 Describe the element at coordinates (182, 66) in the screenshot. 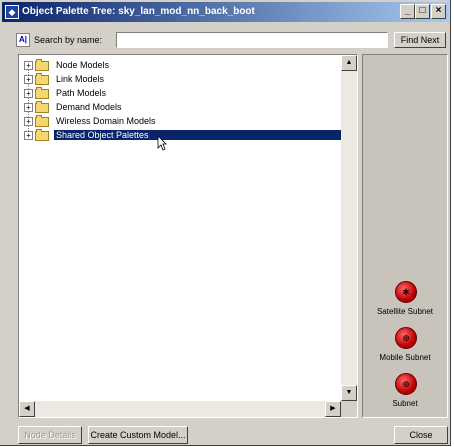

I see `tree-item-node-models: + Node Models` at that location.